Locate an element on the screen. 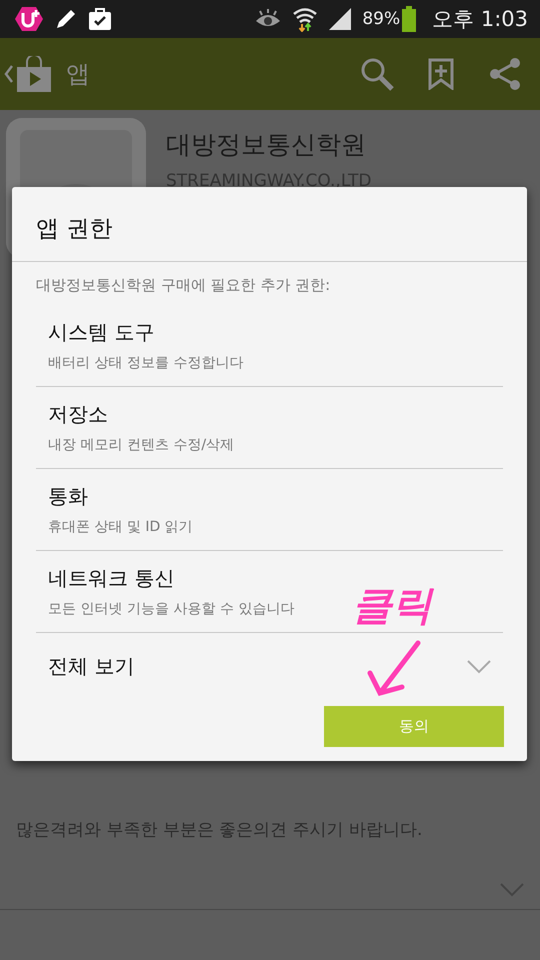 The image size is (540, 960). handwritten-arrow-icon is located at coordinates (394, 669).